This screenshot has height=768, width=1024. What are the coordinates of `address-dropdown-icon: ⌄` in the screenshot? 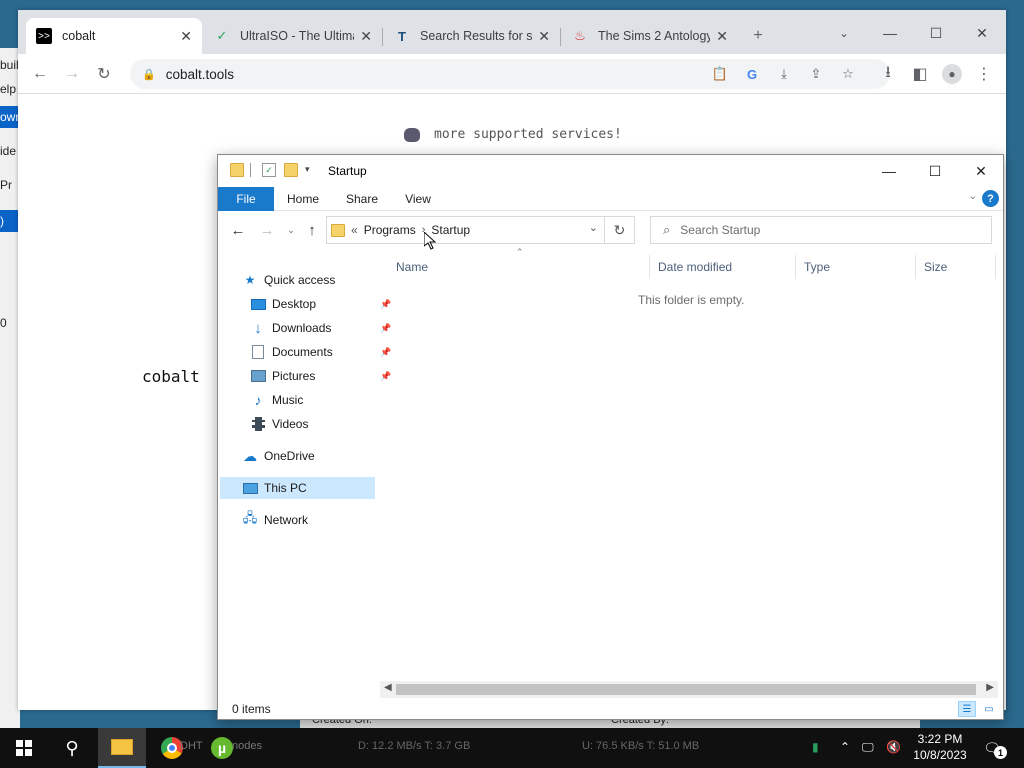 It's located at (593, 227).